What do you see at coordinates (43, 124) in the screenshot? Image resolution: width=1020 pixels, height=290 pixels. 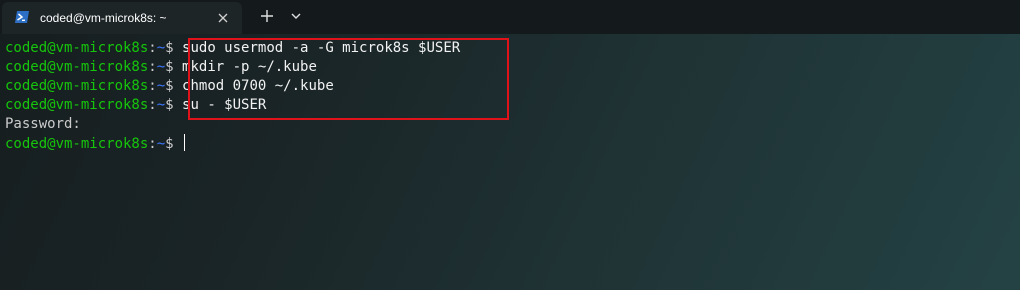 I see `password-prompt: Password:` at bounding box center [43, 124].